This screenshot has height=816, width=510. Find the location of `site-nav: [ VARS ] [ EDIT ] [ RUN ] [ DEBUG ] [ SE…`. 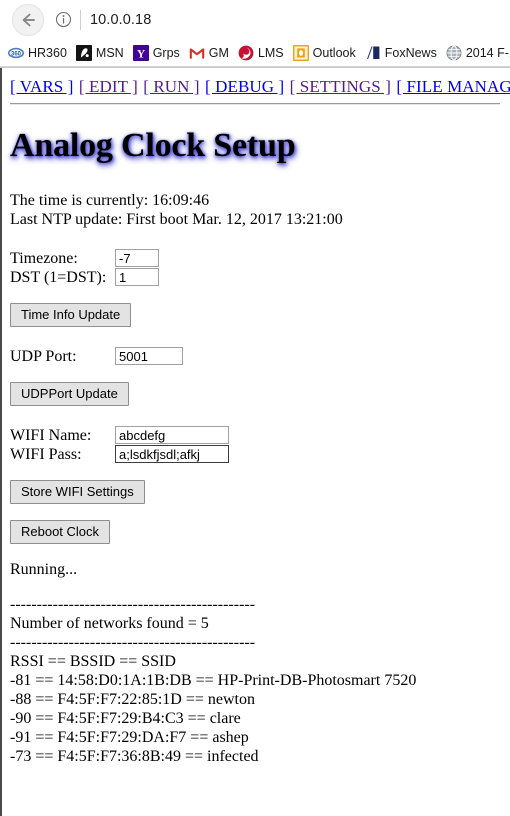

site-nav: [ VARS ] [ EDIT ] [ RUN ] [ DEBUG ] [ SE… is located at coordinates (260, 86).